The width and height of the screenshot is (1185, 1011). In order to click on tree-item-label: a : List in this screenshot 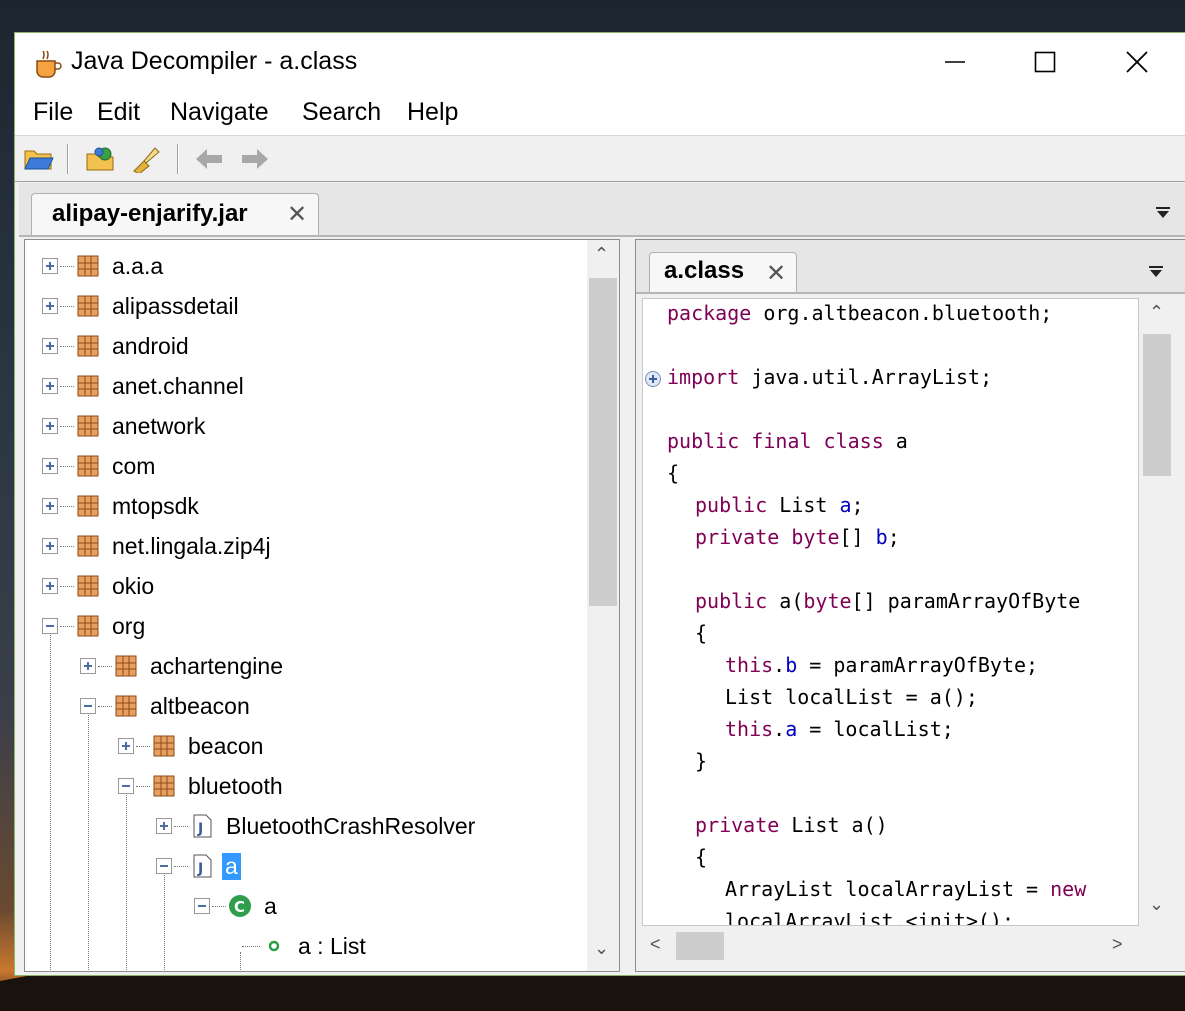, I will do `click(332, 945)`.